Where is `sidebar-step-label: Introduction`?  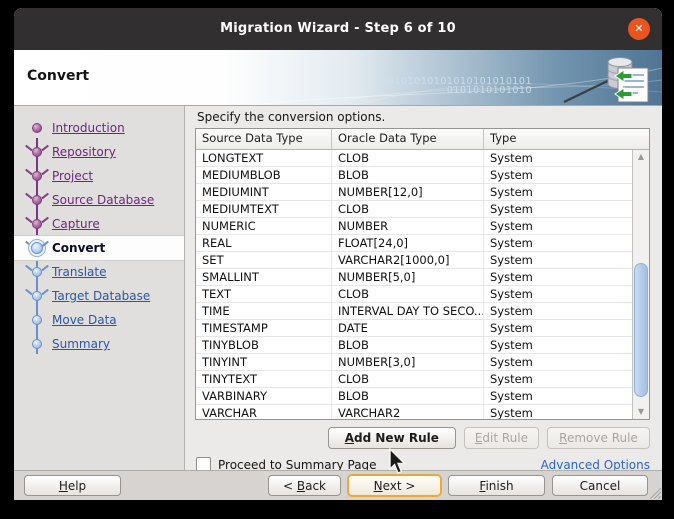
sidebar-step-label: Introduction is located at coordinates (88, 128).